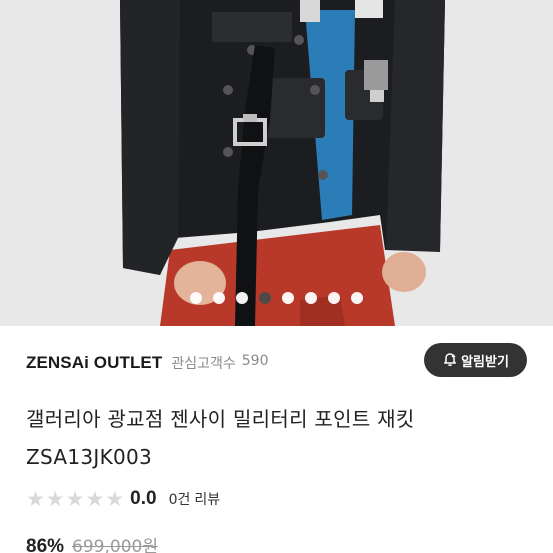 This screenshot has width=553, height=553. What do you see at coordinates (276, 361) in the screenshot?
I see `seller-row: ZENSAi OUTLET 관심고객수 590 알림받기` at bounding box center [276, 361].